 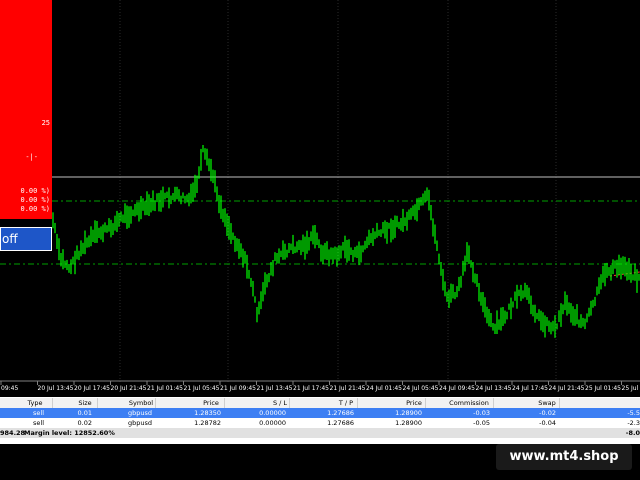 I want to click on col-header-price: Price, so click(x=211, y=403).